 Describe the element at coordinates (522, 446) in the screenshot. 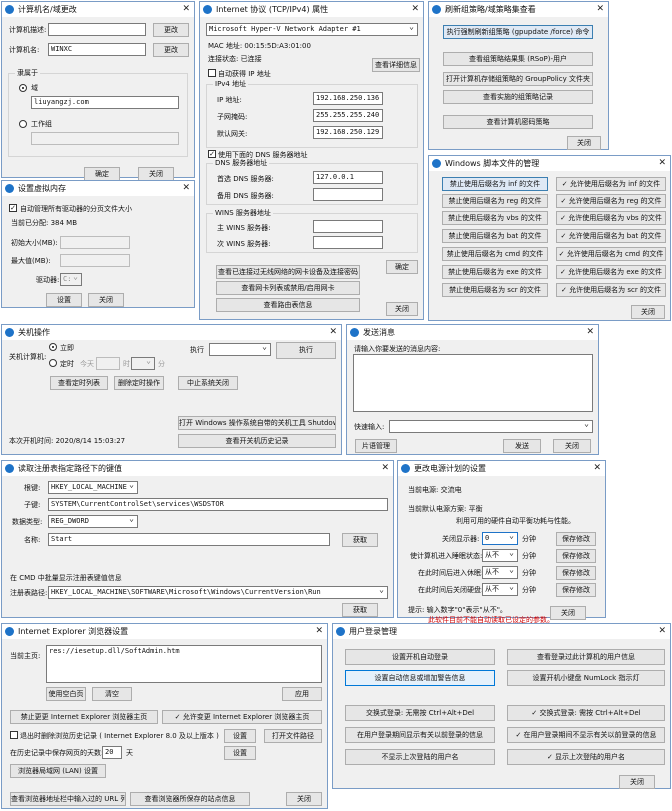

I see `send-button: 发送` at that location.